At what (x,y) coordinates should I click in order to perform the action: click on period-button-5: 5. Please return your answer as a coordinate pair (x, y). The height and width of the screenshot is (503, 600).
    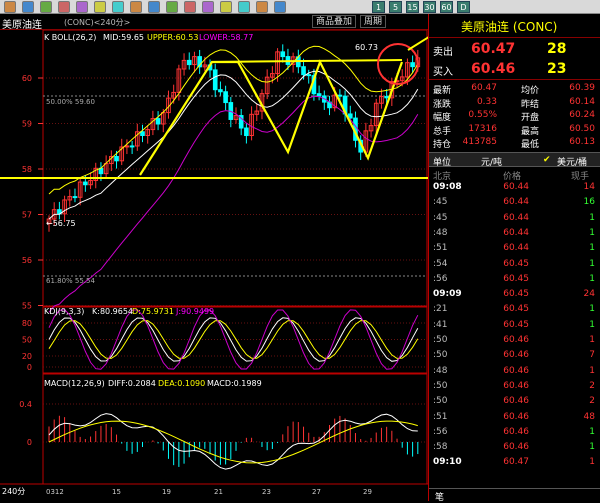
    Looking at the image, I should click on (395, 7).